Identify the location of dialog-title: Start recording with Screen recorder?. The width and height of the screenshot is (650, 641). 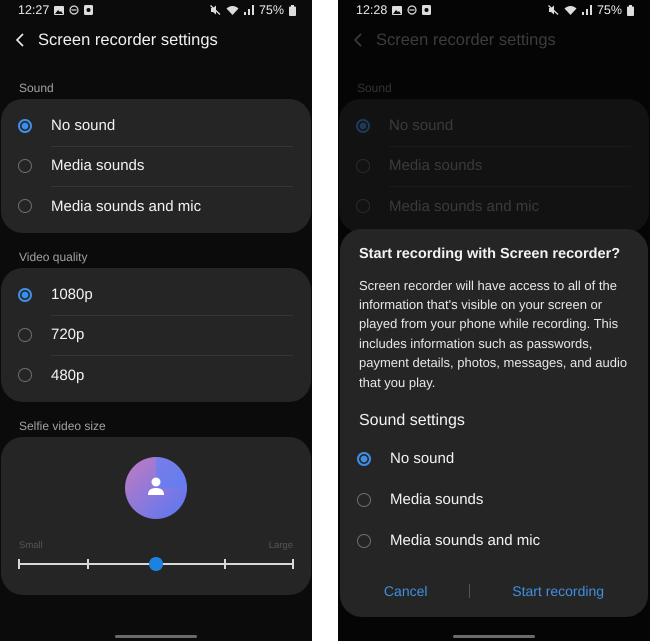
(490, 254).